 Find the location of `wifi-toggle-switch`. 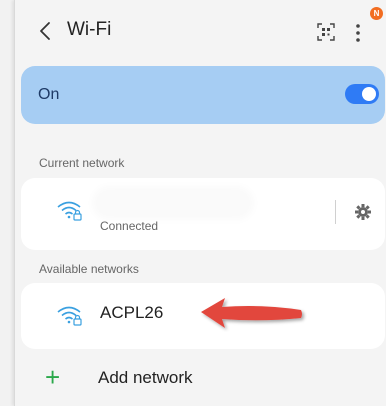

wifi-toggle-switch is located at coordinates (362, 94).